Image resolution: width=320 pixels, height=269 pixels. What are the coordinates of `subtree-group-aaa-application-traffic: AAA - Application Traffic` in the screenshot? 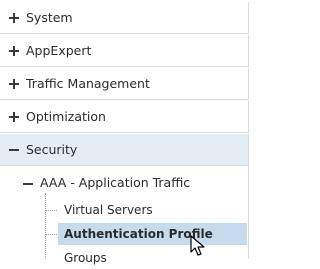 It's located at (115, 183).